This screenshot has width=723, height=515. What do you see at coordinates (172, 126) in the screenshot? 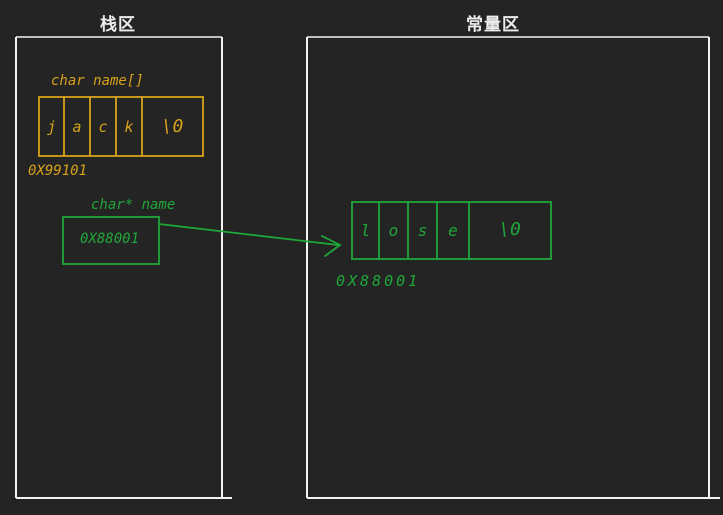
I see `array-cell: \0` at bounding box center [172, 126].